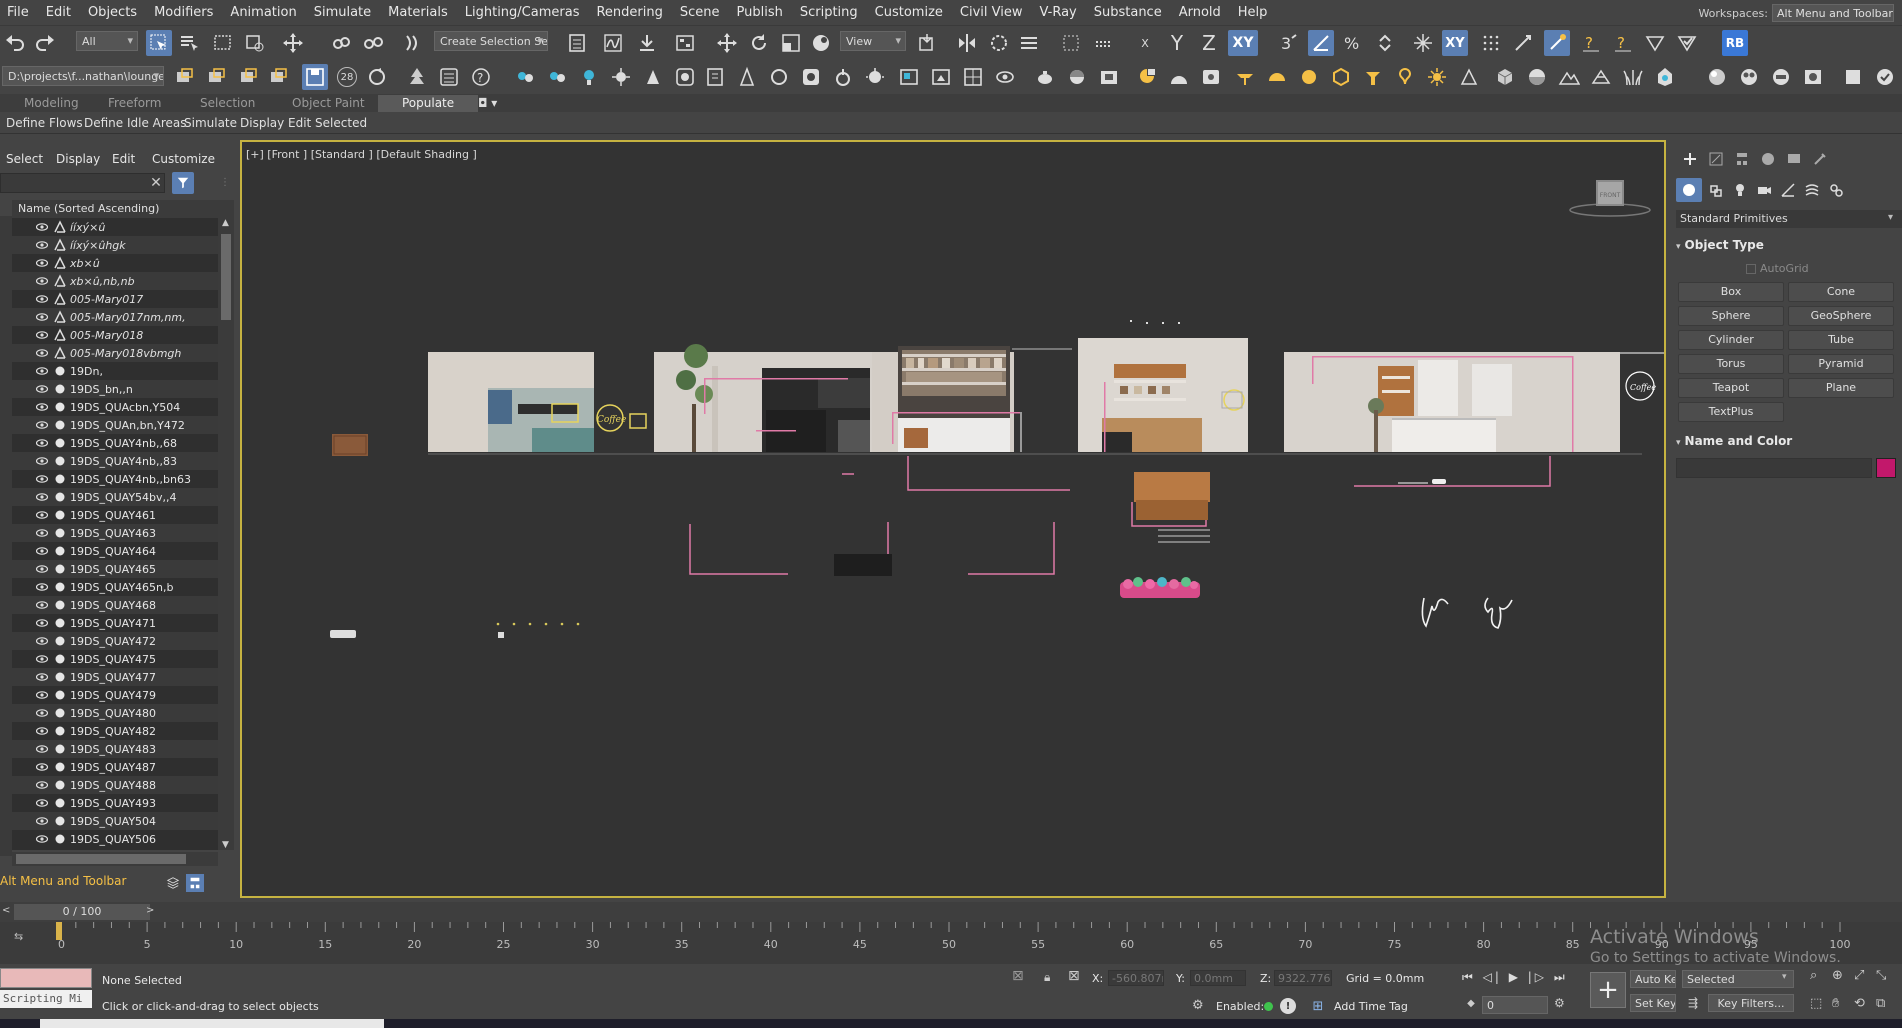 This screenshot has width=1902, height=1028. Describe the element at coordinates (873, 41) in the screenshot. I see `reference-coordinate-dropdown: View` at that location.